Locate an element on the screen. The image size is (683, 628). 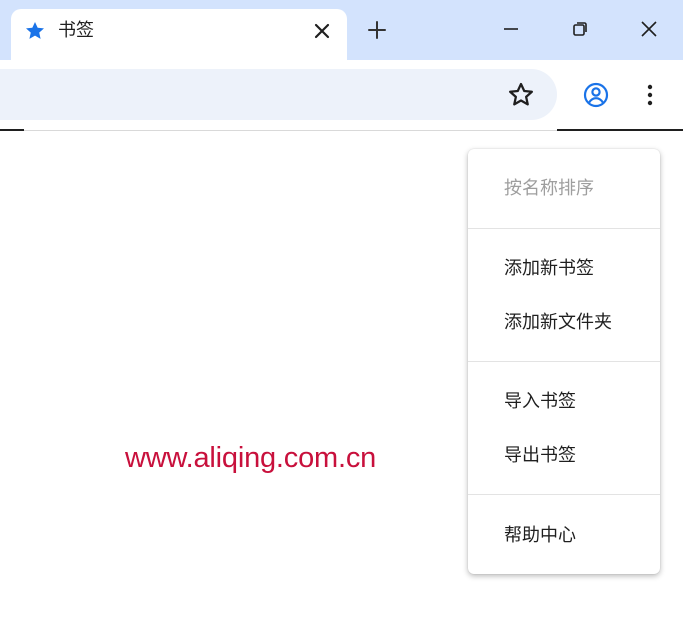
menu-item-import-bookmarks: 导入书签 is located at coordinates (564, 402).